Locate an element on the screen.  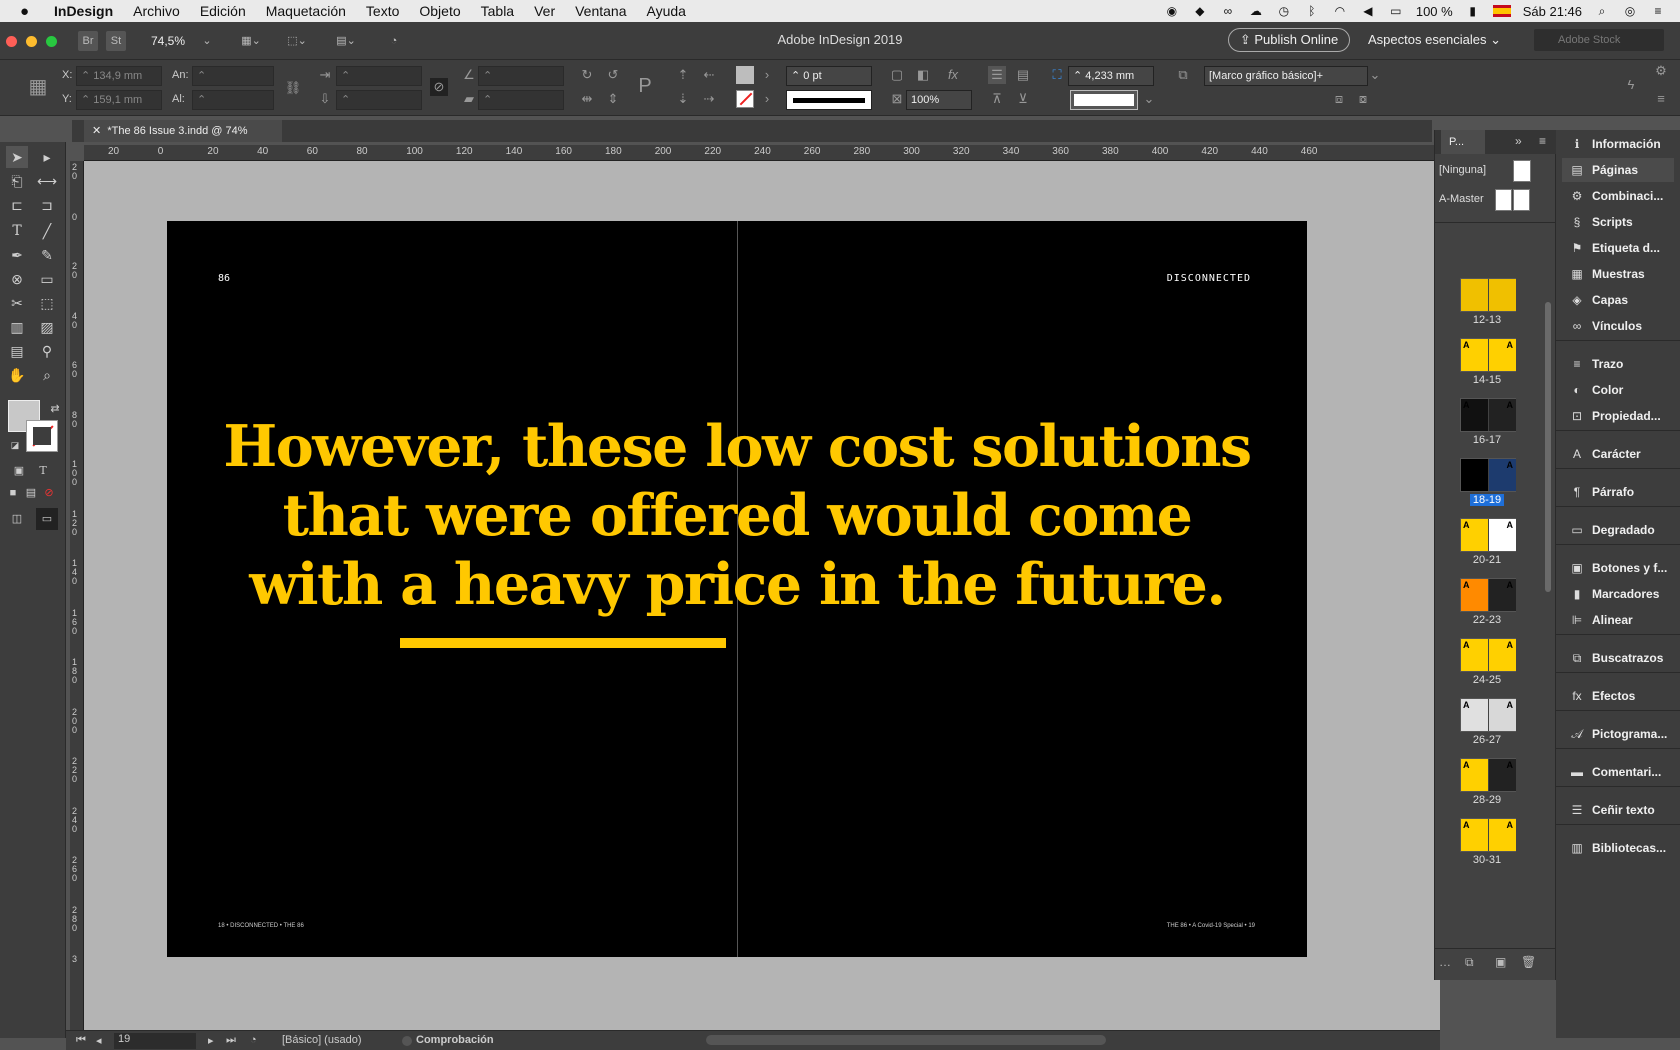
volume-icon: ◀ is located at coordinates (1368, 11).